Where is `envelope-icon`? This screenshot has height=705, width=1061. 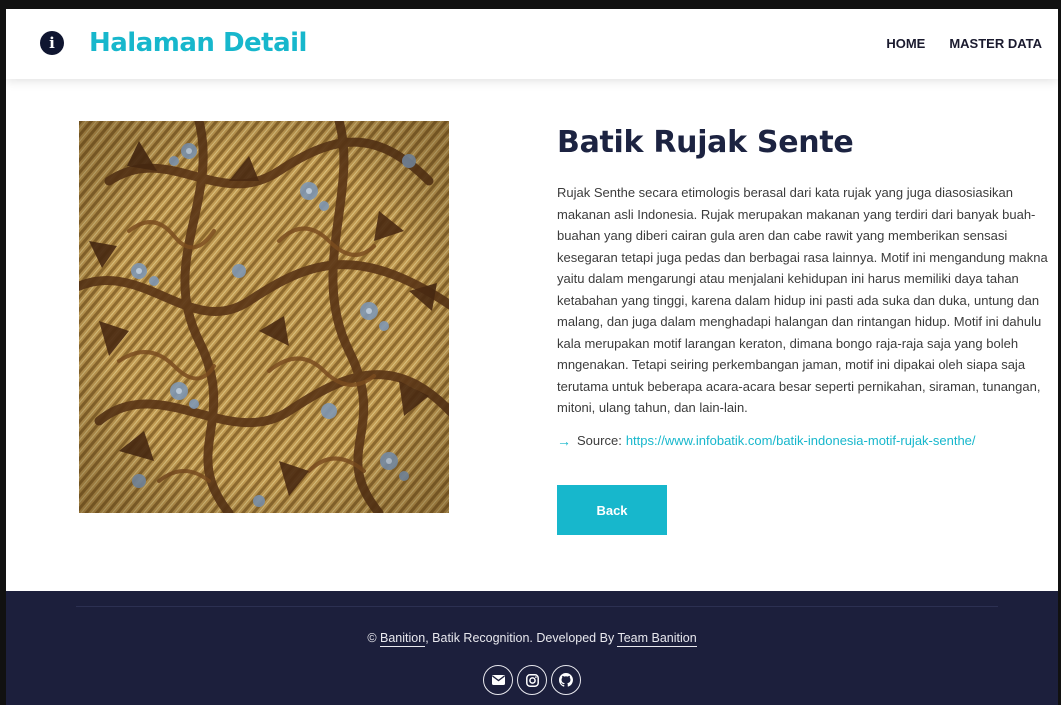 envelope-icon is located at coordinates (498, 680).